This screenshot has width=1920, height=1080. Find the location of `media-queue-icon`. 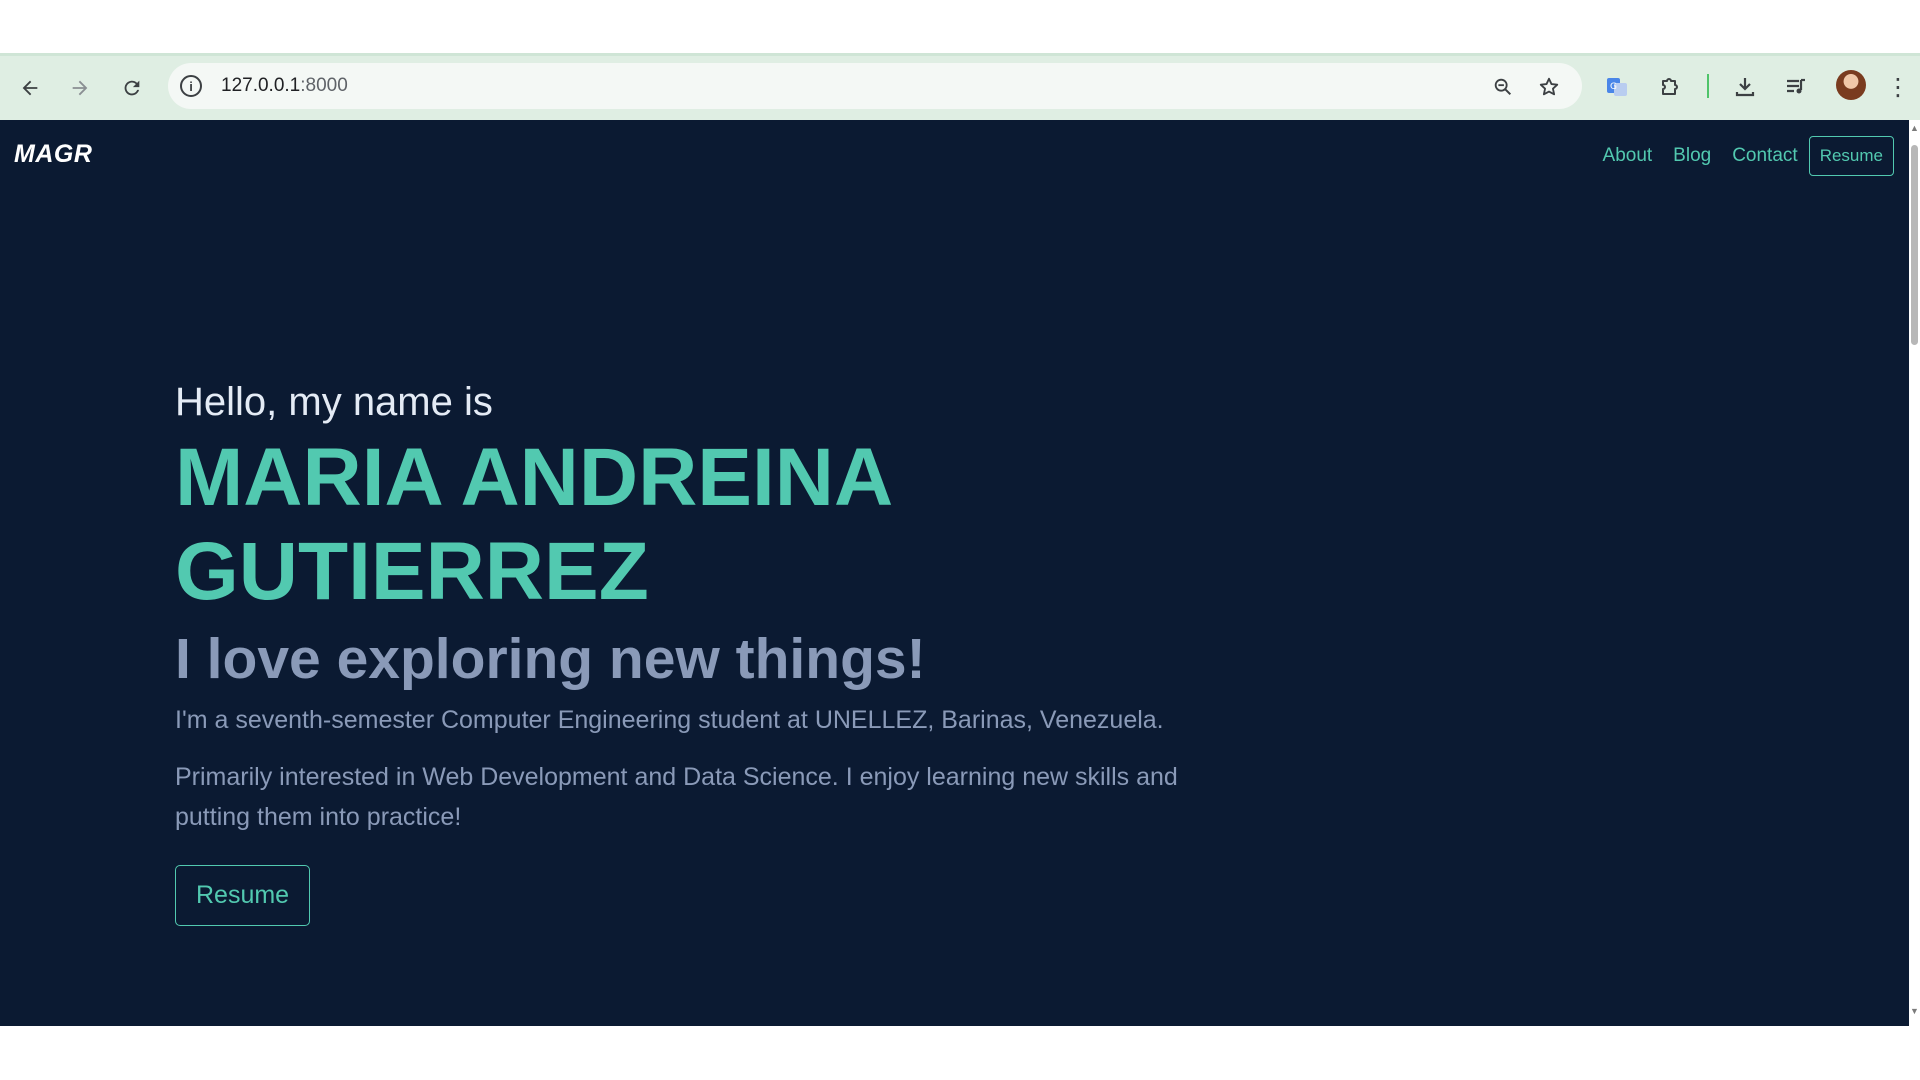

media-queue-icon is located at coordinates (1796, 87).